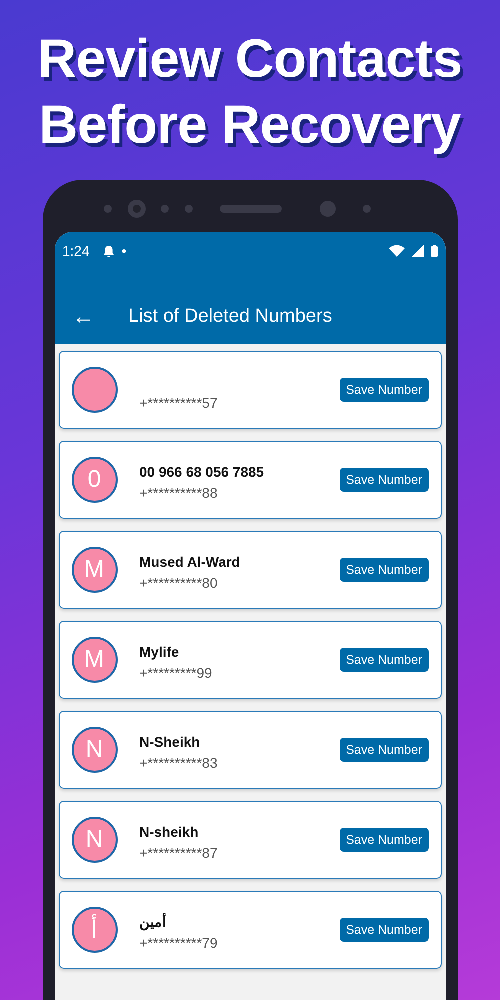 Image resolution: width=500 pixels, height=1000 pixels. What do you see at coordinates (95, 480) in the screenshot?
I see `avatar: 0` at bounding box center [95, 480].